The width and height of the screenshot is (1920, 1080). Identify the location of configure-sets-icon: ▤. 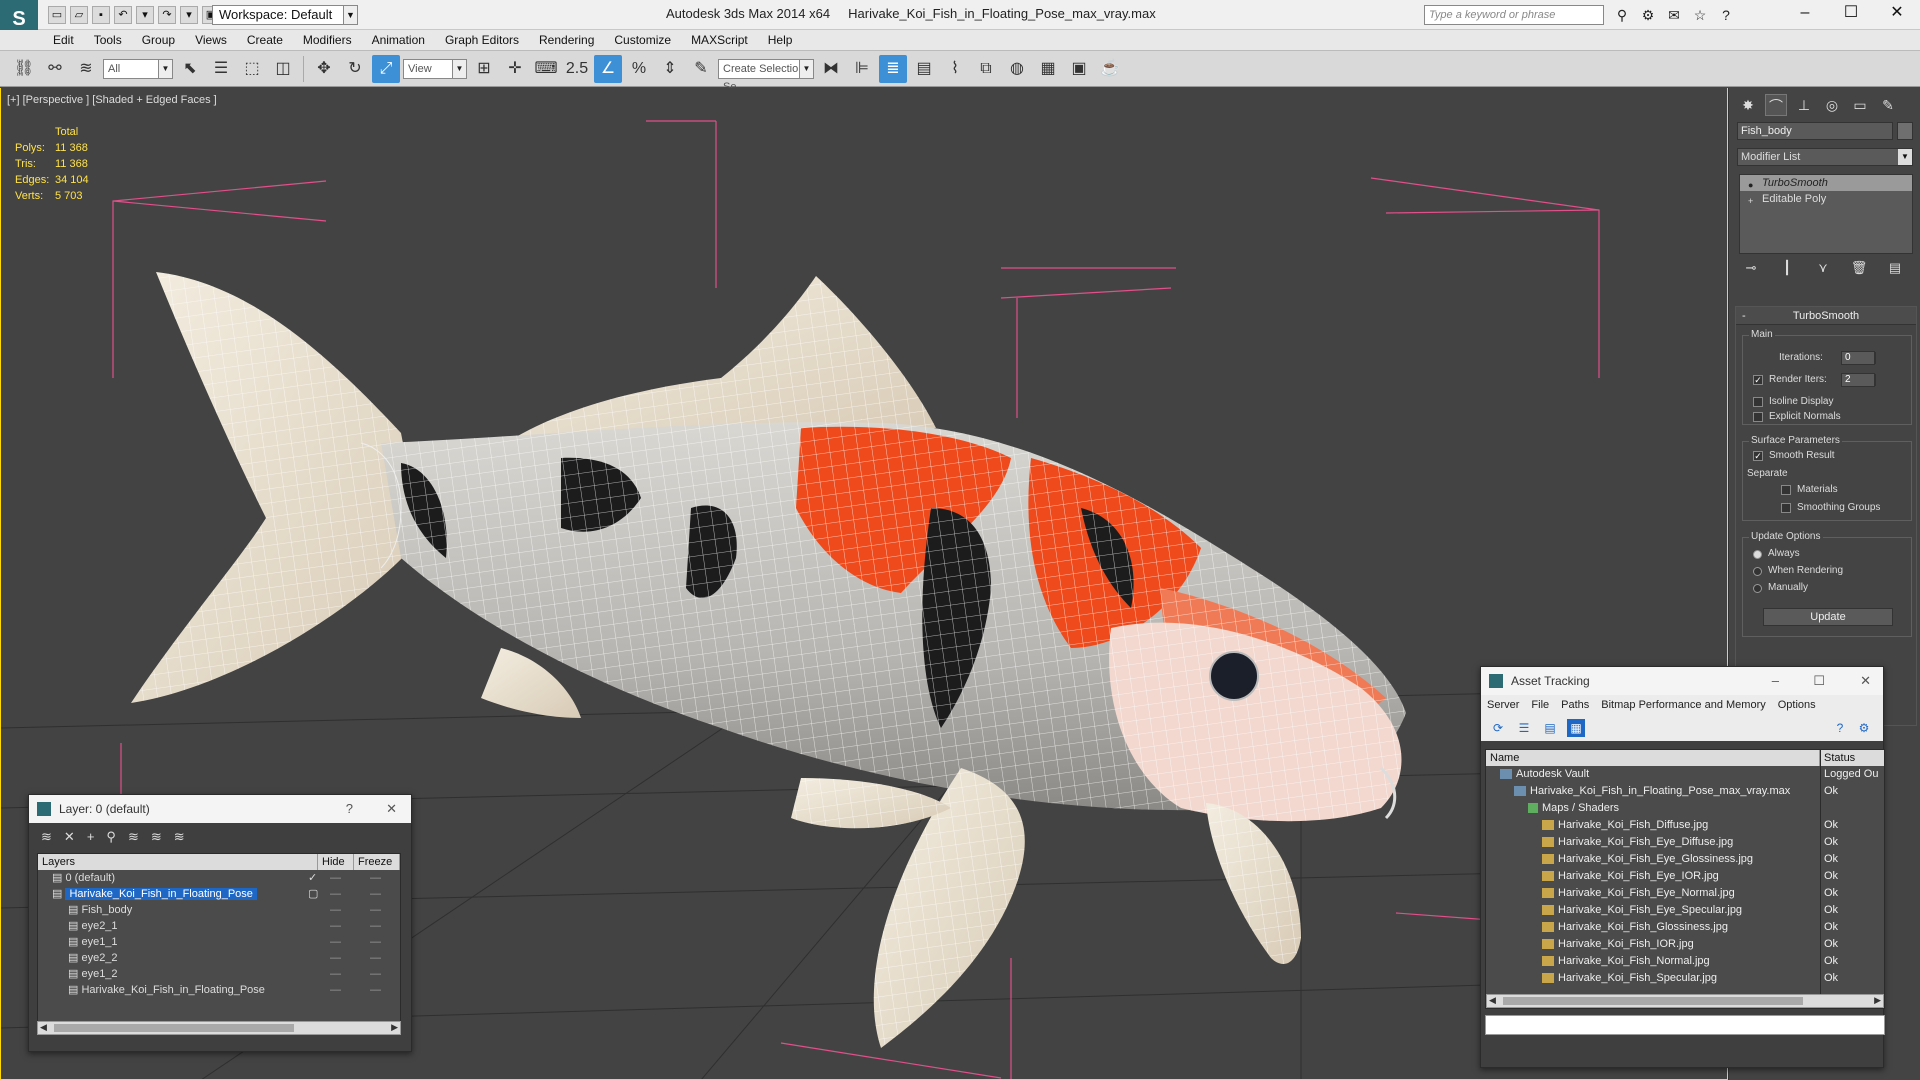
(1895, 270).